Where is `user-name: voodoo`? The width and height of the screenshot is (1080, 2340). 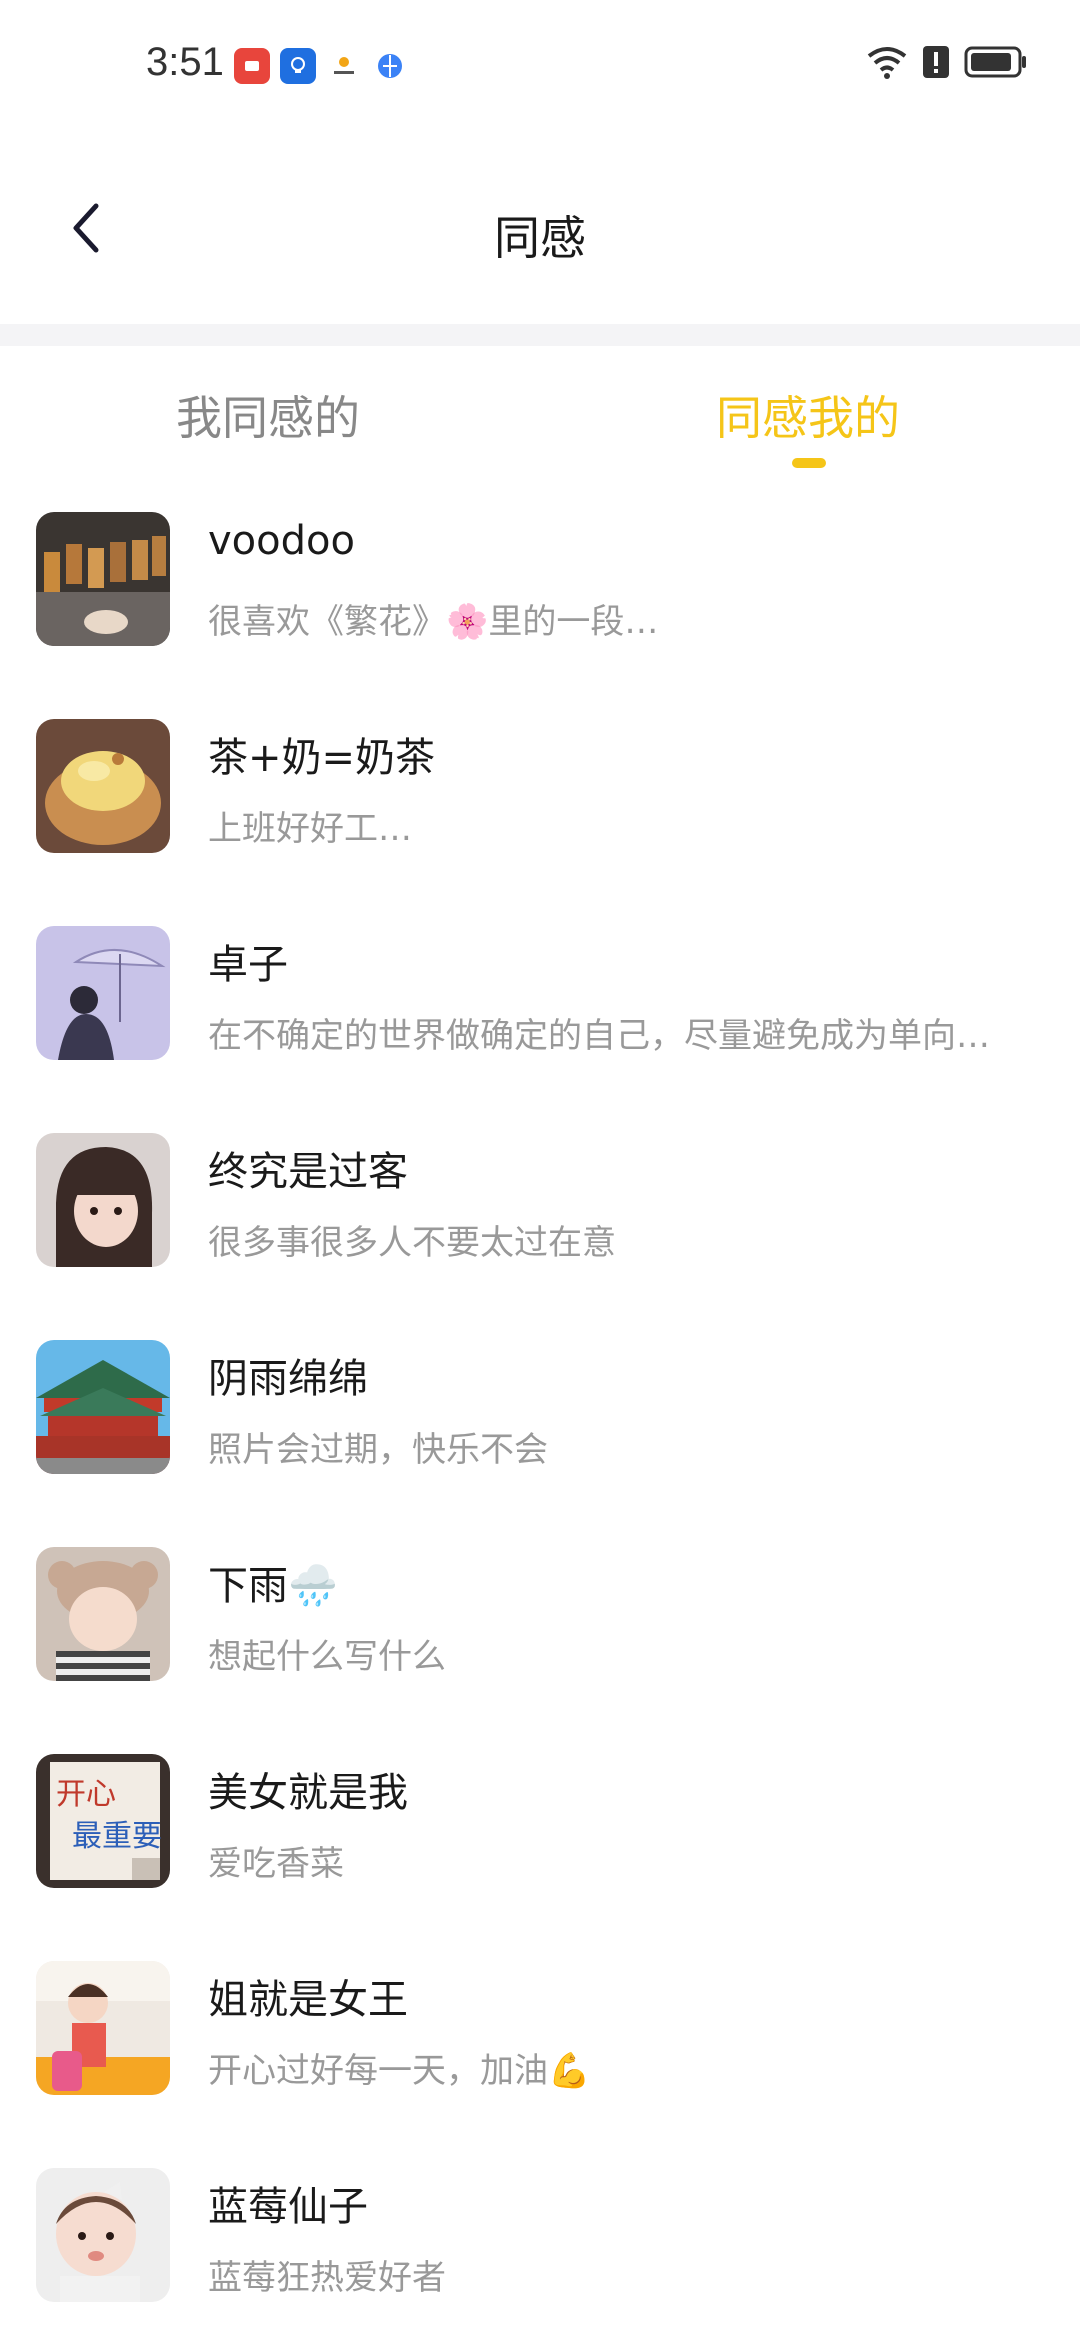 user-name: voodoo is located at coordinates (281, 541).